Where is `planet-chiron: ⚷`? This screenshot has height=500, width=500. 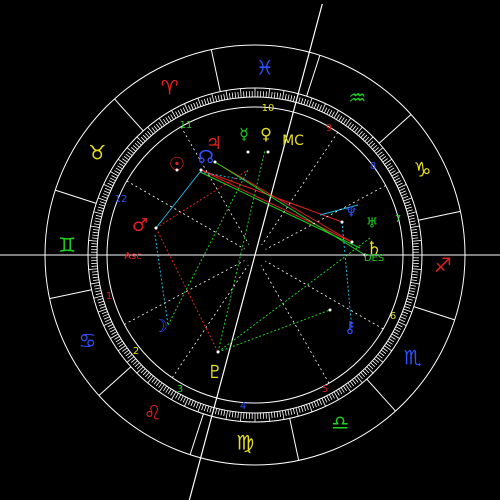 planet-chiron: ⚷ is located at coordinates (350, 326).